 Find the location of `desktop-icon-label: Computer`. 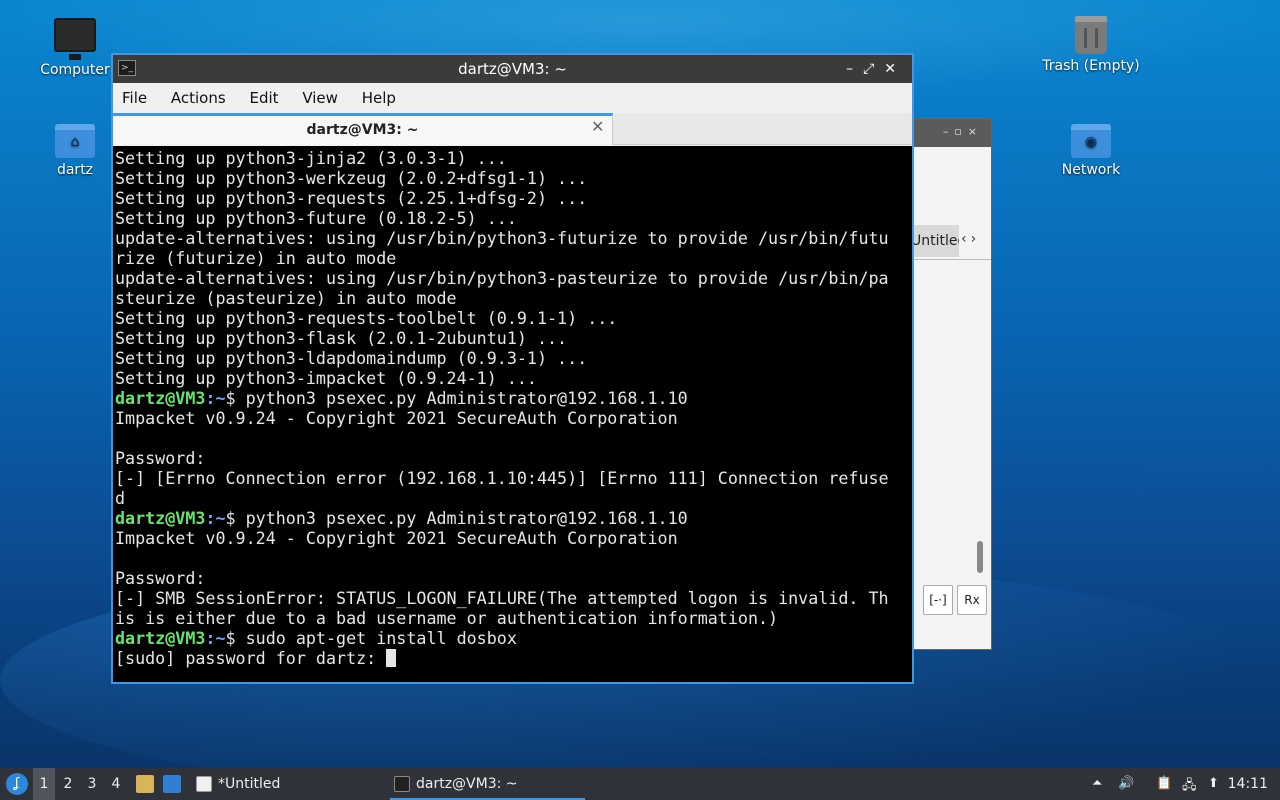

desktop-icon-label: Computer is located at coordinates (75, 70).